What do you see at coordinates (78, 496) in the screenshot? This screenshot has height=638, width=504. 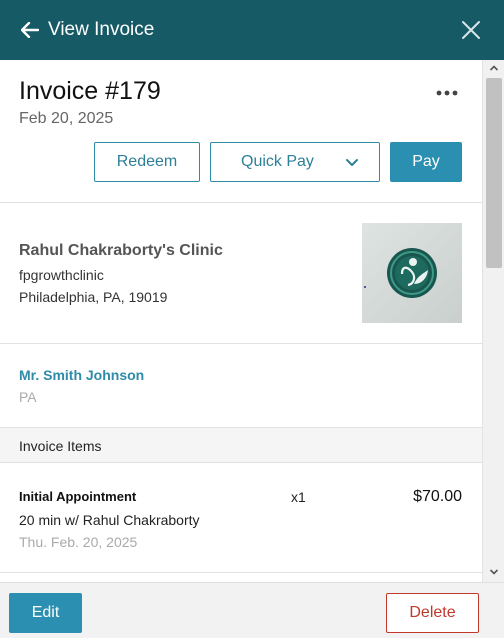 I see `item-name: Initial Appointment` at bounding box center [78, 496].